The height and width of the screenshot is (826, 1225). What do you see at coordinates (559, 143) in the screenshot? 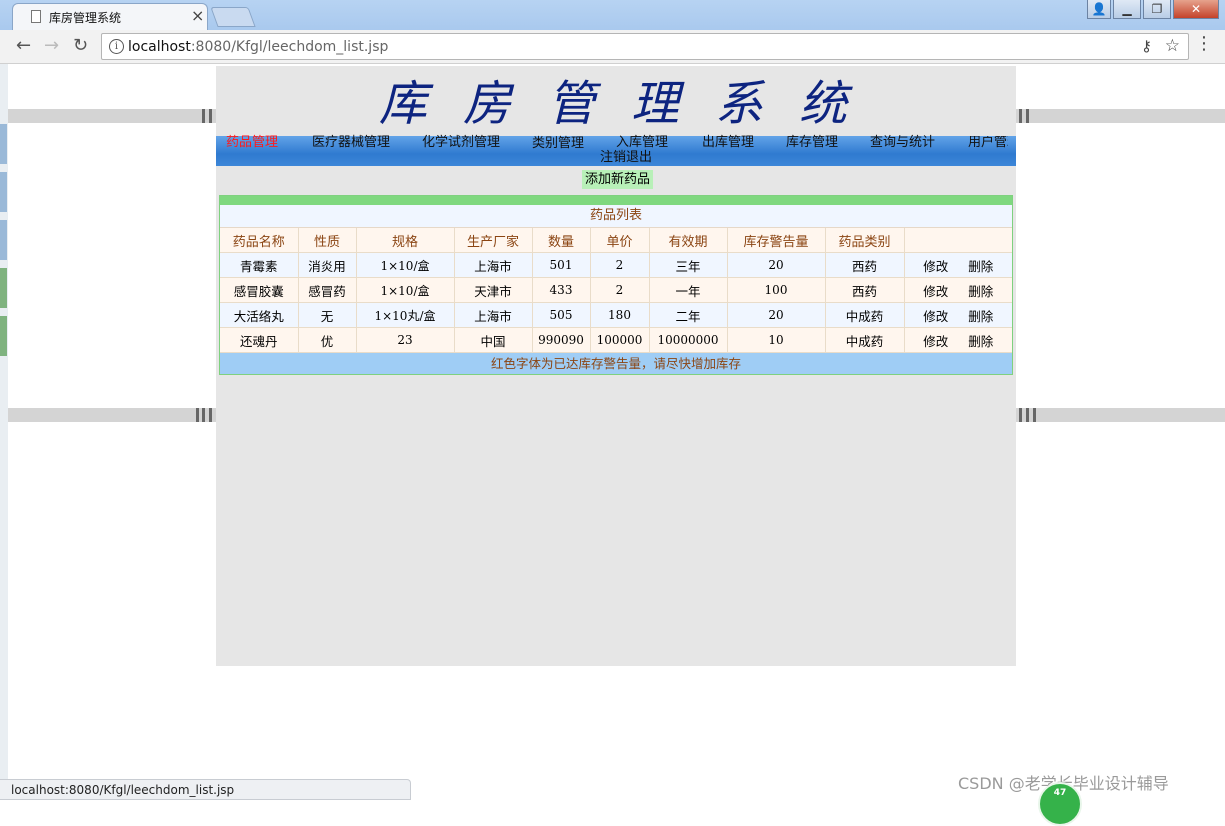
I see `nav-category: 类别管理` at bounding box center [559, 143].